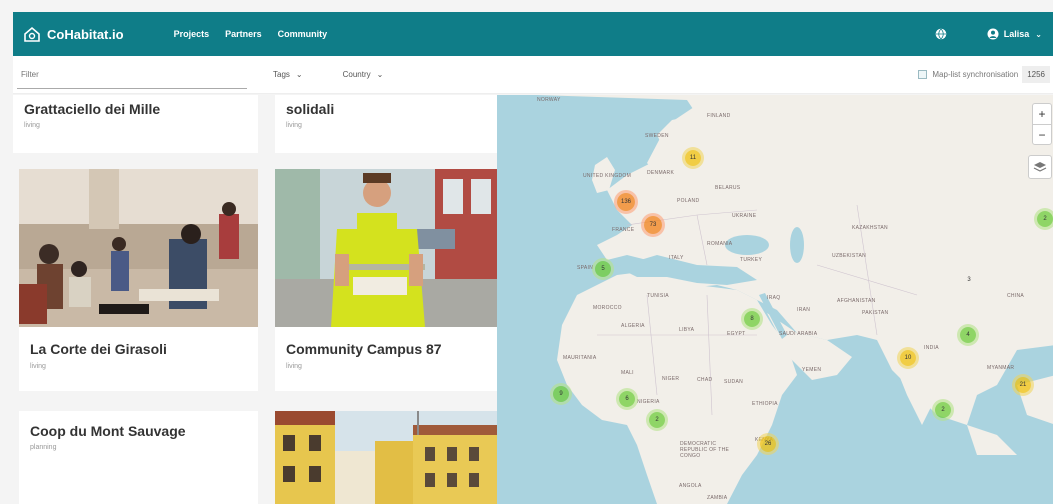 This screenshot has height=504, width=1053. I want to click on map-cluster: 21, so click(1023, 385).